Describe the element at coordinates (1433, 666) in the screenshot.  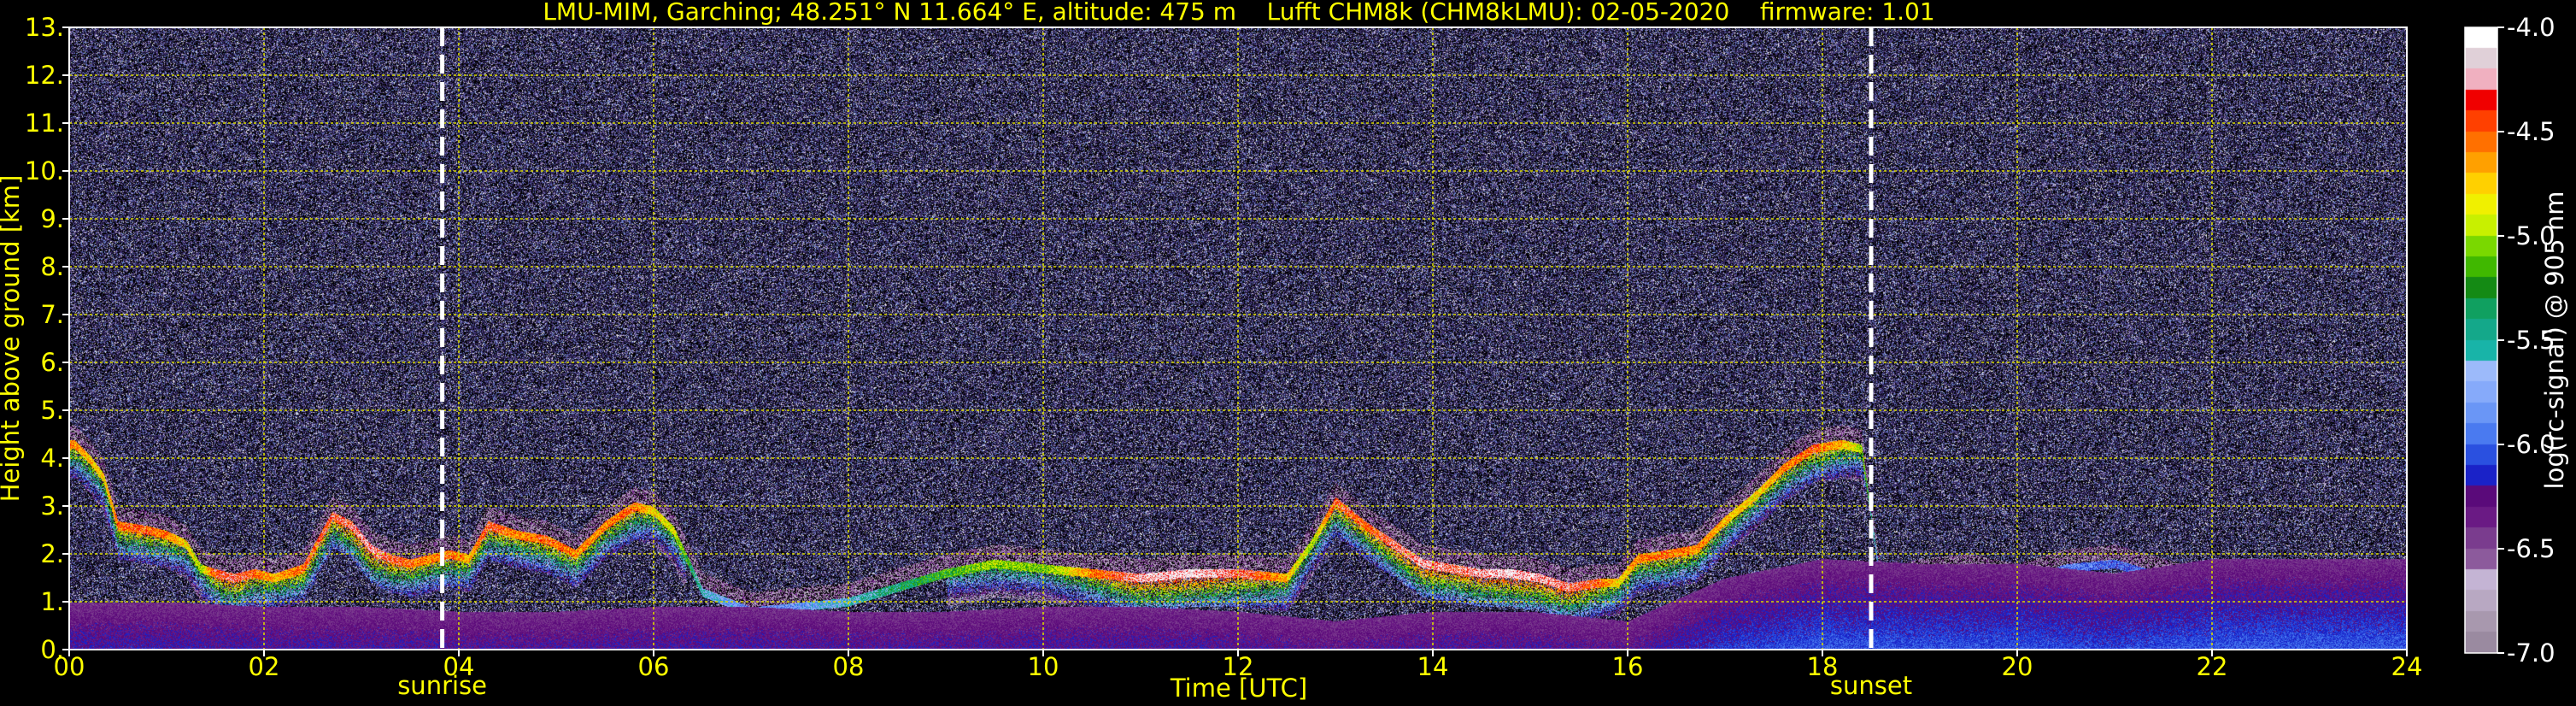
I see `x-tick-label: 14` at that location.